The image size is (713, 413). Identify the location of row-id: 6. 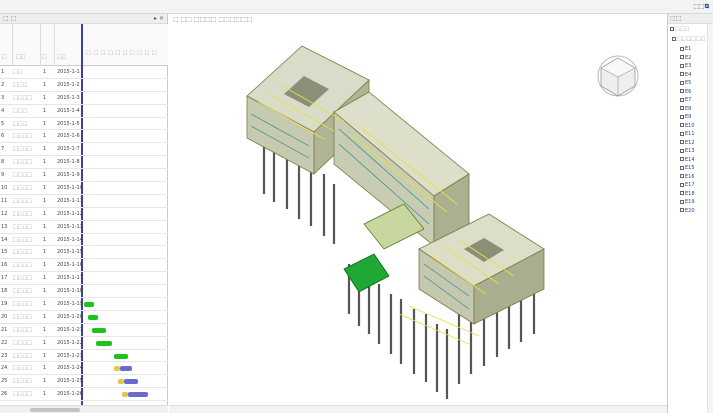
(3, 136).